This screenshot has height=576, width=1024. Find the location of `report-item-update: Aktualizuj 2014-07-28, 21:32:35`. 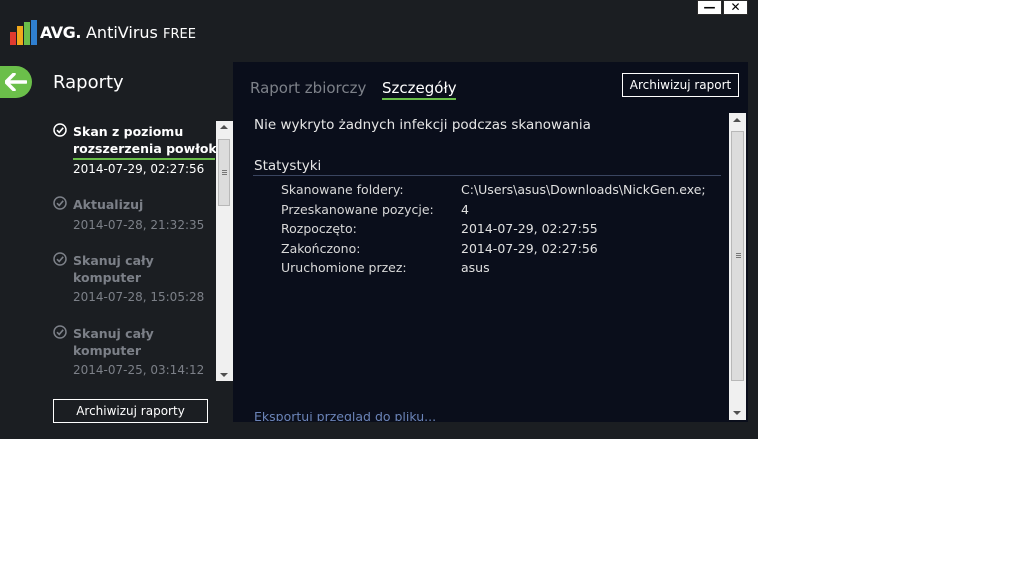

report-item-update: Aktualizuj 2014-07-28, 21:32:35 is located at coordinates (134, 216).